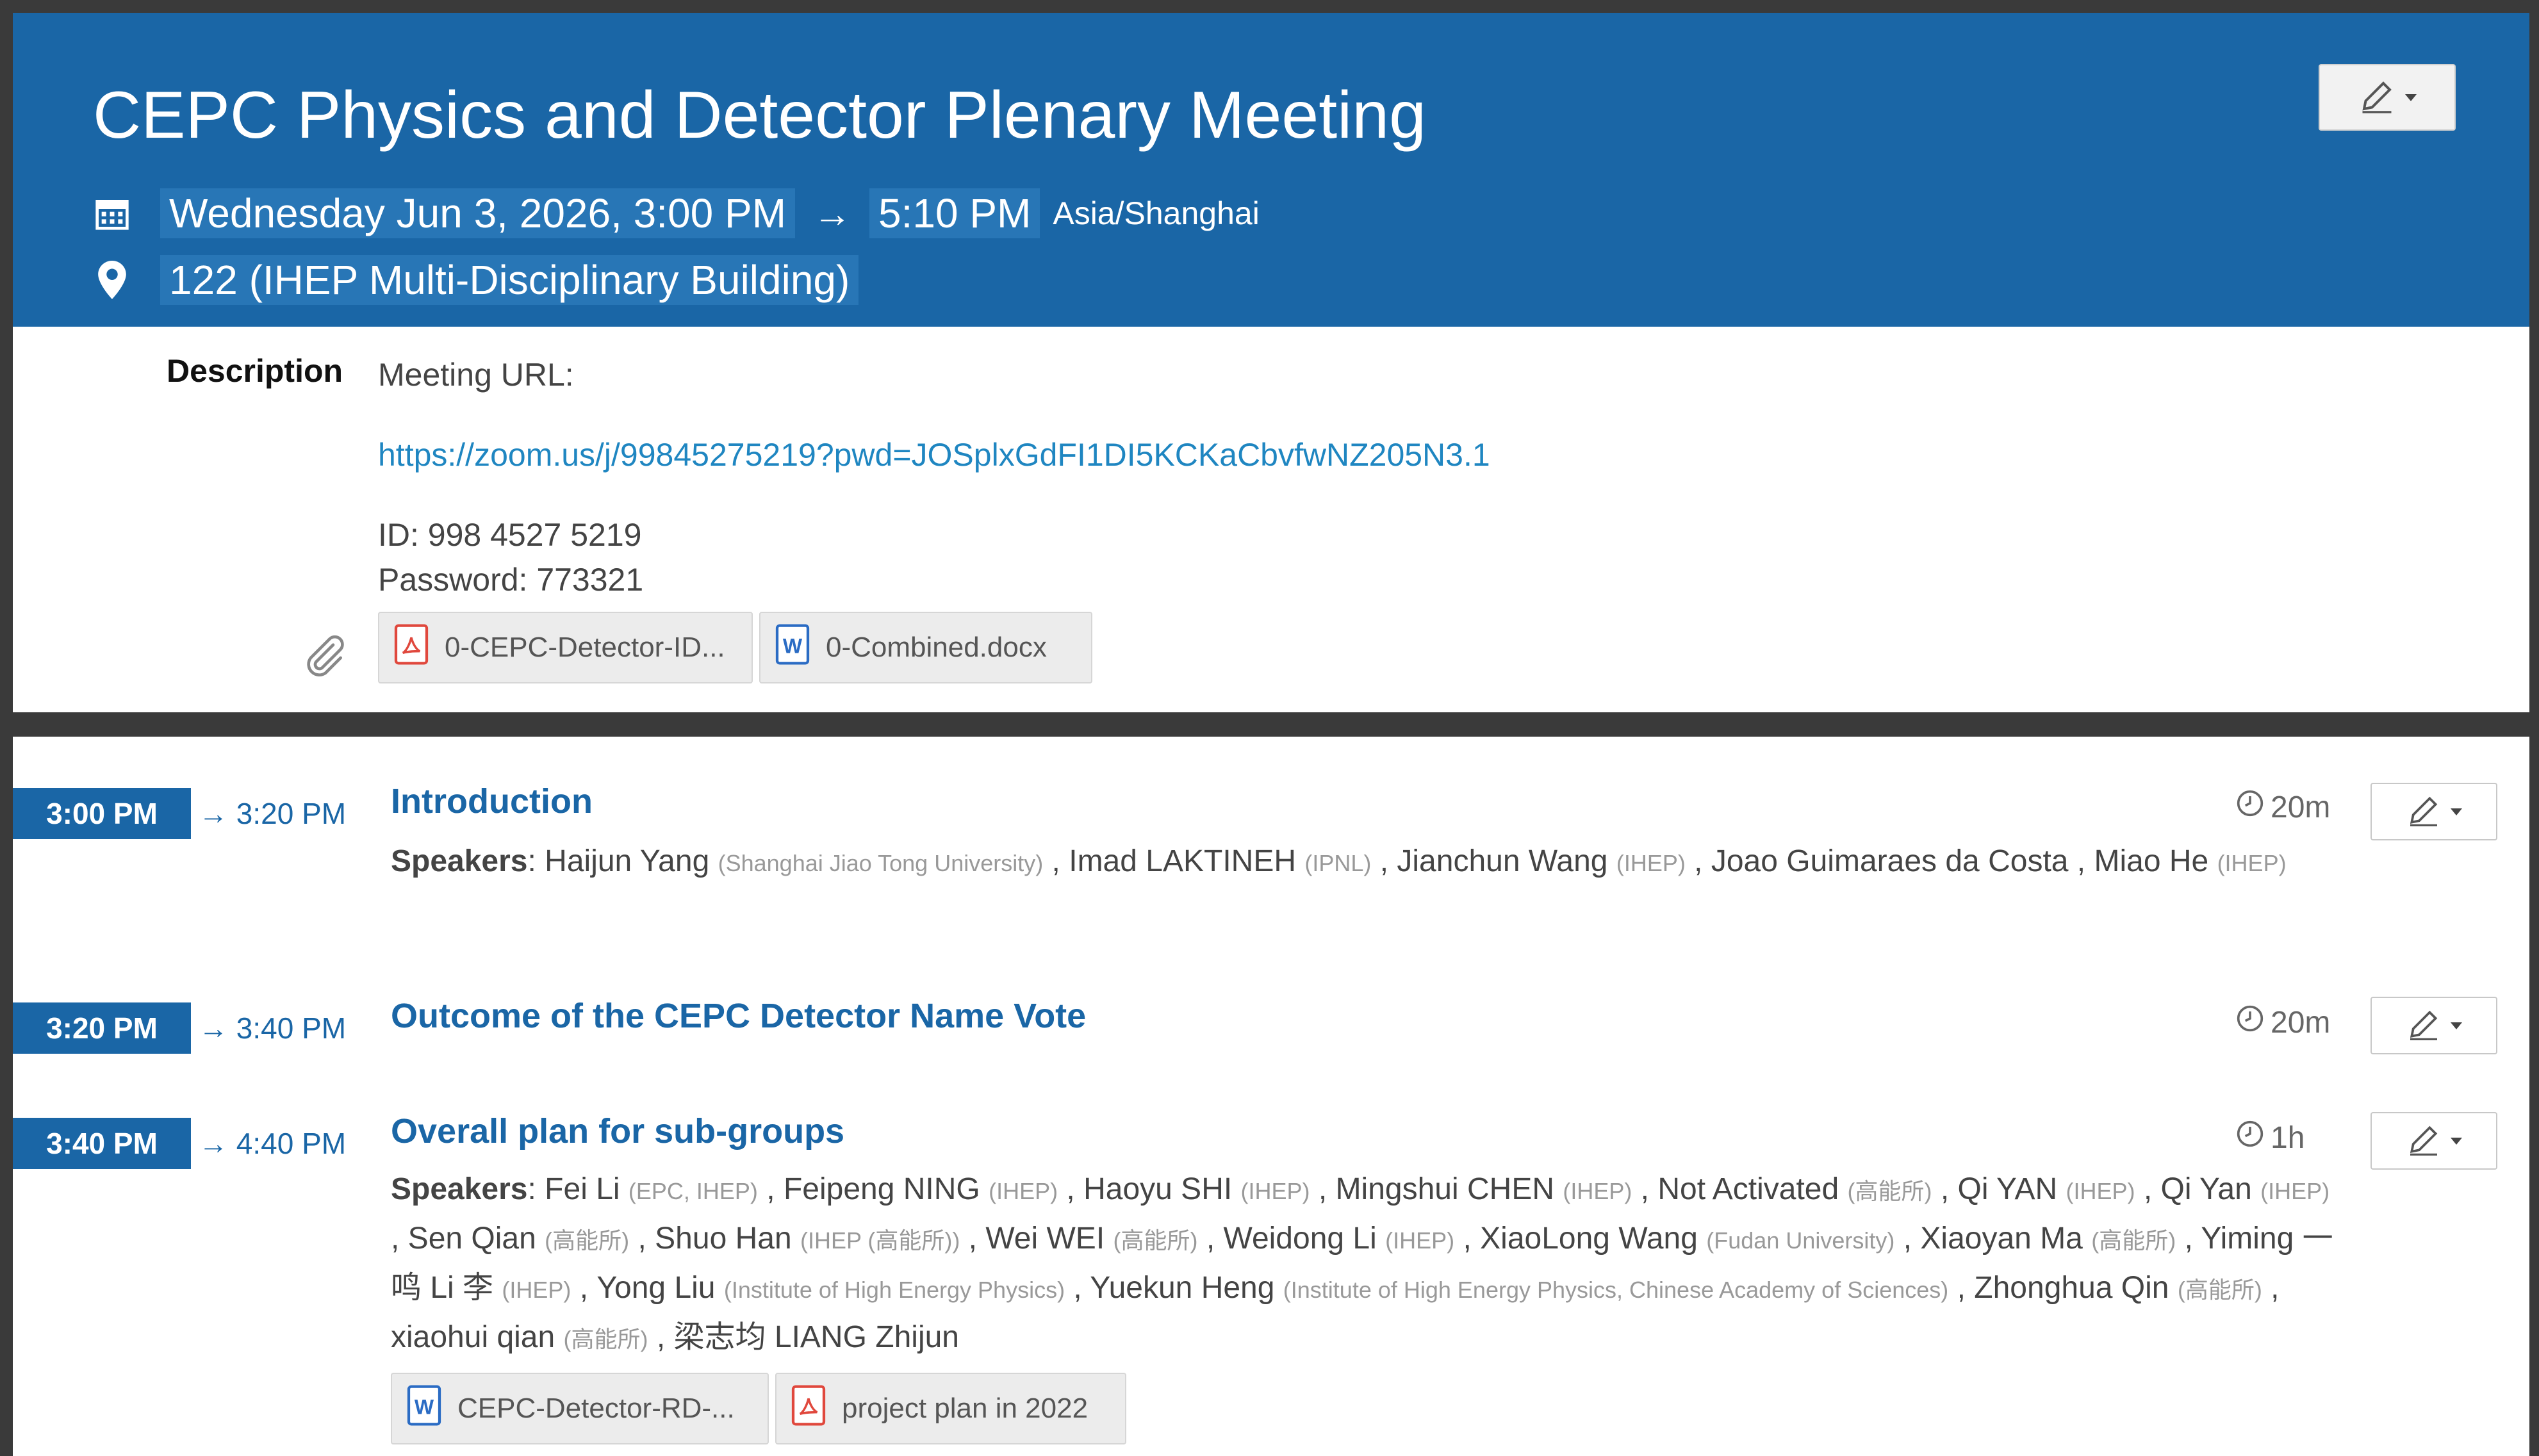  I want to click on date-arrow: →, so click(832, 213).